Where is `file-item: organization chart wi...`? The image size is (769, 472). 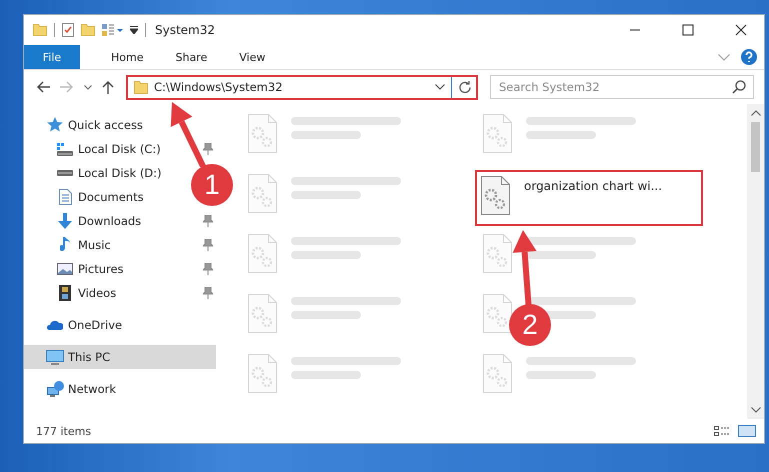 file-item: organization chart wi... is located at coordinates (589, 198).